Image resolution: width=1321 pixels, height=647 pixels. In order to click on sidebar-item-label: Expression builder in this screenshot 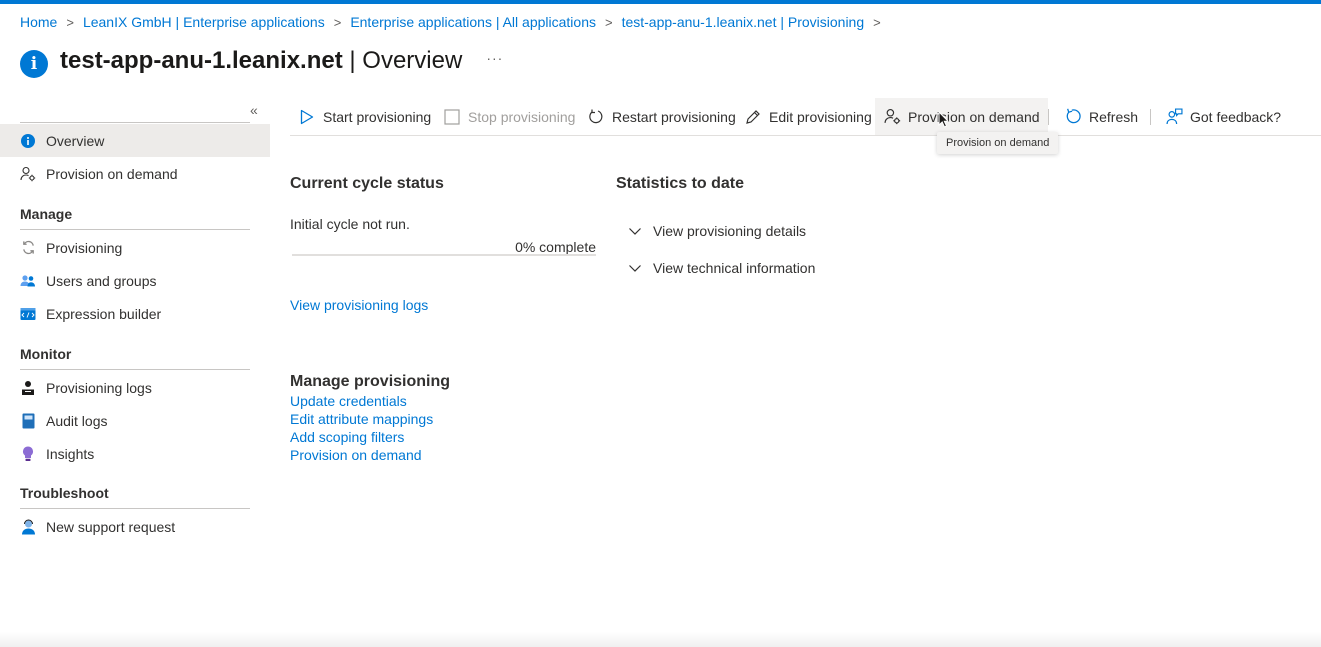, I will do `click(104, 313)`.